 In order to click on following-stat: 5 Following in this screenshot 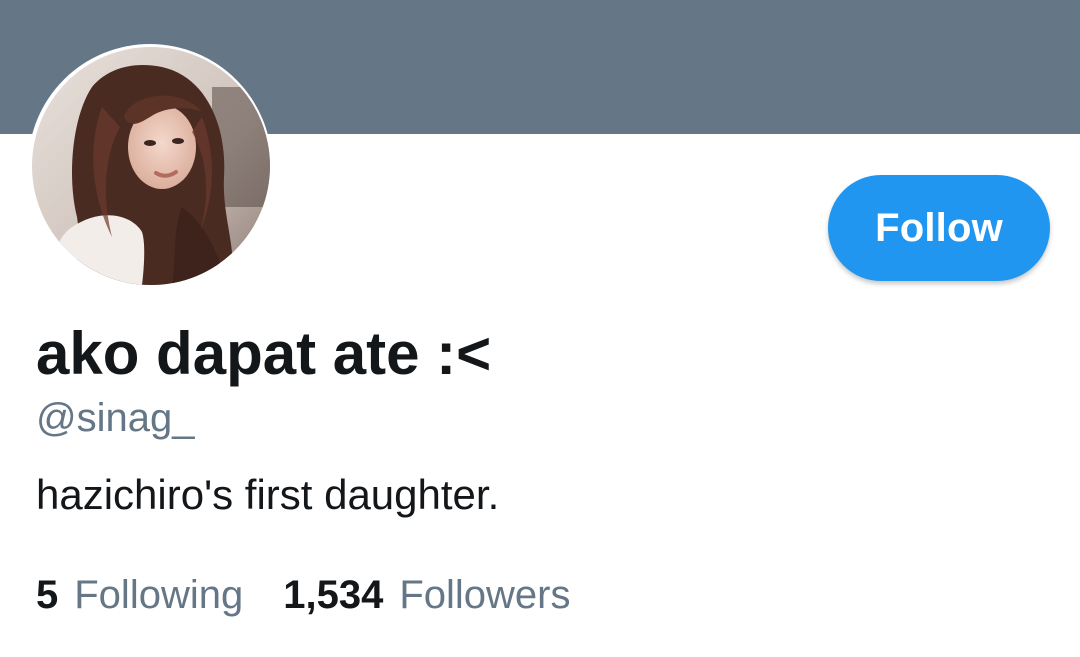, I will do `click(139, 595)`.